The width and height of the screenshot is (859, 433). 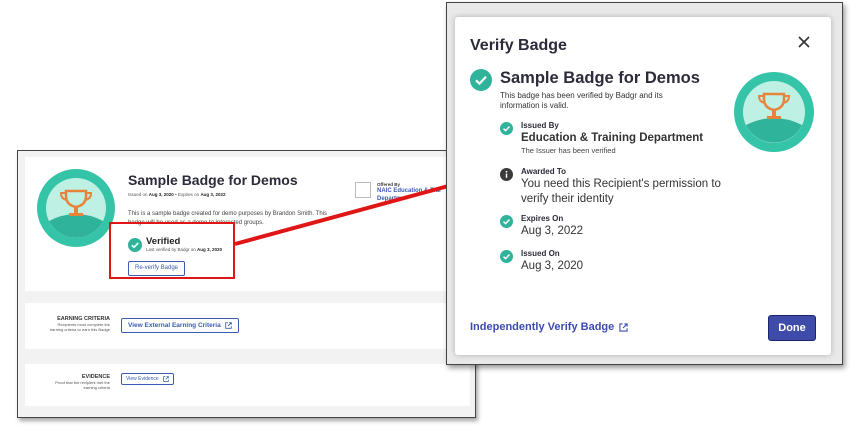 What do you see at coordinates (540, 125) in the screenshot?
I see `issued-by-label: Issued By` at bounding box center [540, 125].